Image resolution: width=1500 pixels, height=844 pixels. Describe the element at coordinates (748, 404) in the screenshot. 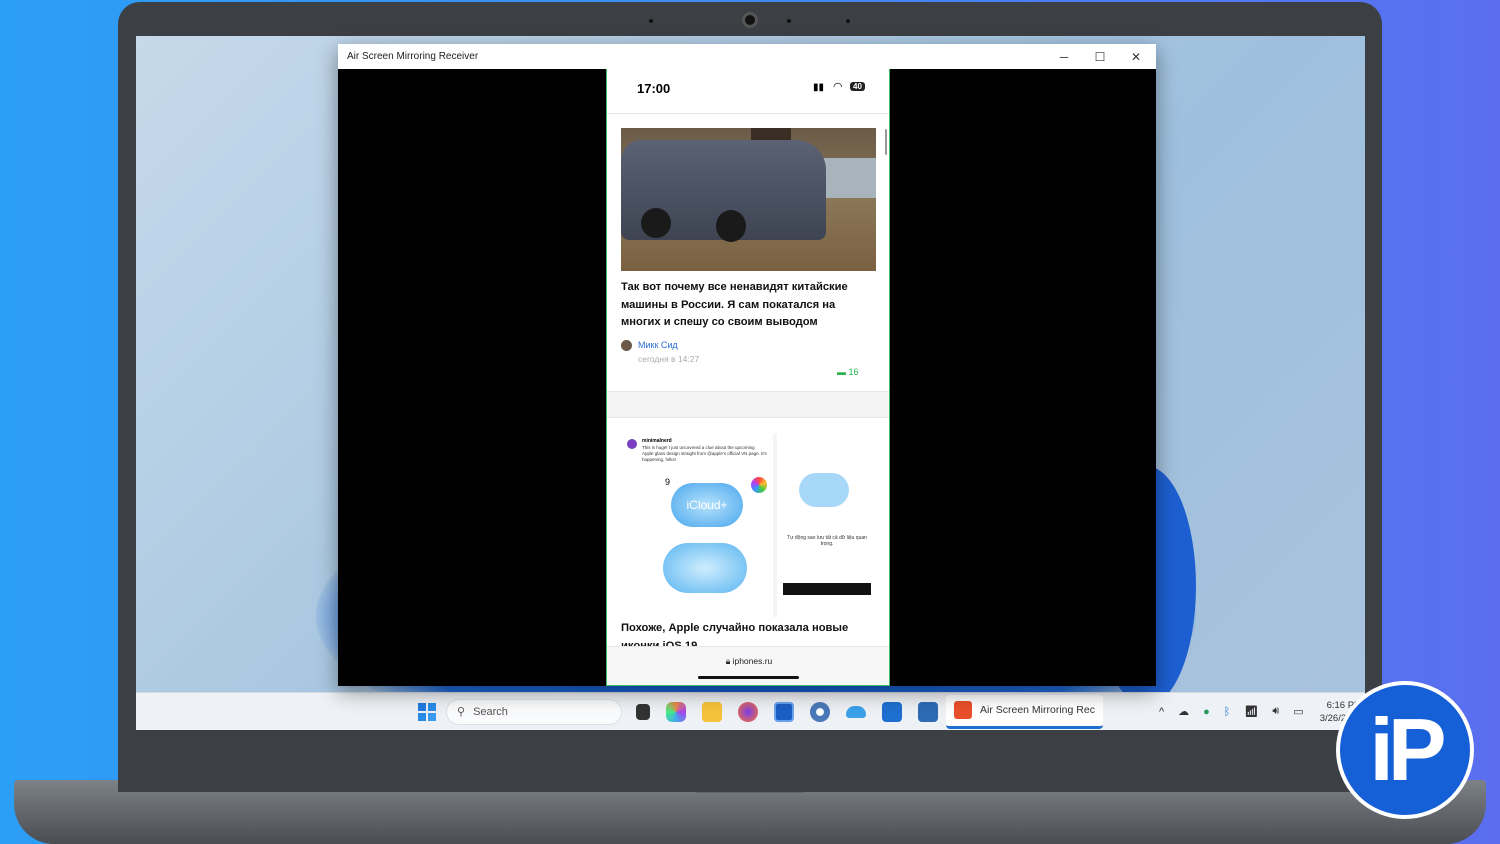

I see `article-separator` at that location.